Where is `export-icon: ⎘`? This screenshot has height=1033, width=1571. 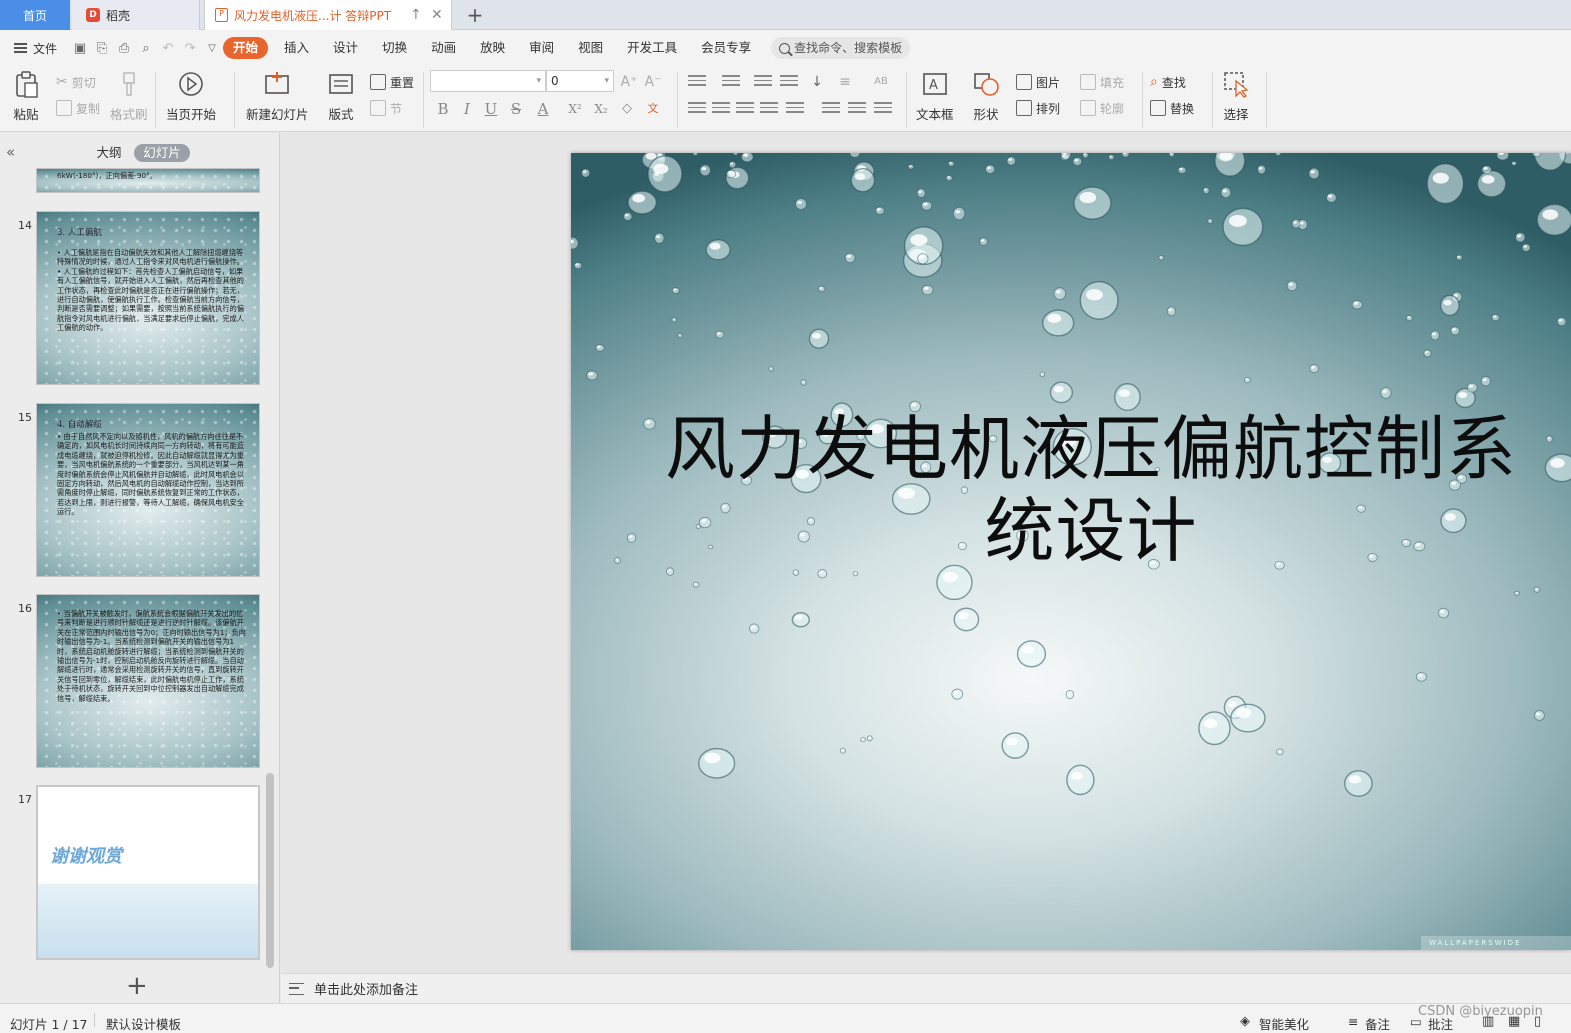 export-icon: ⎘ is located at coordinates (102, 48).